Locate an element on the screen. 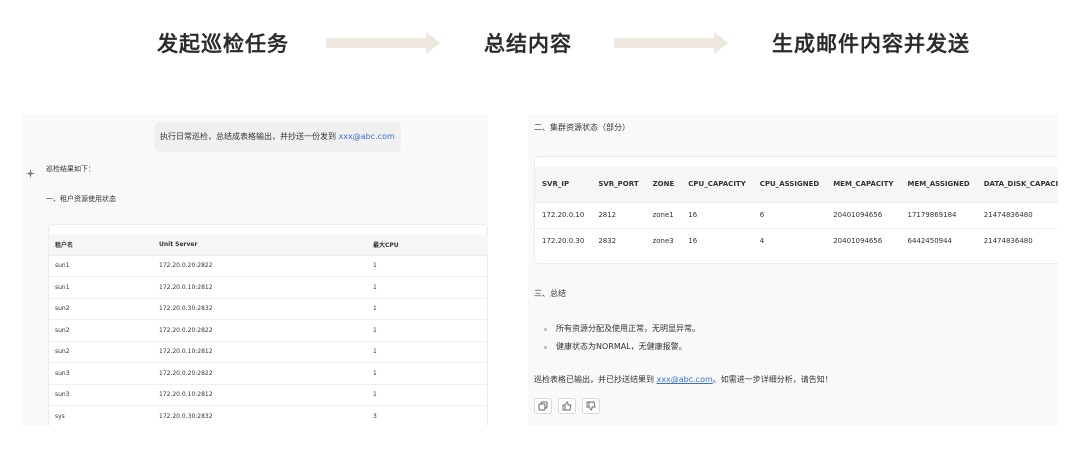  table-row: sun3 172.20.0.10:2812 1 is located at coordinates (268, 394).